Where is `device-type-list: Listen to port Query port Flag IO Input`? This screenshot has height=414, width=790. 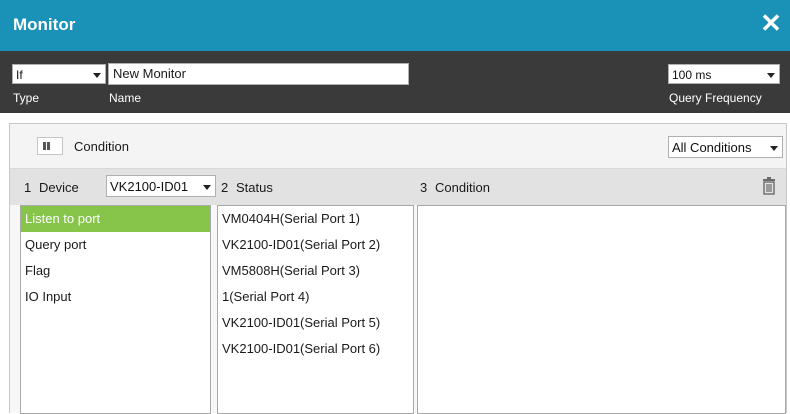
device-type-list: Listen to port Query port Flag IO Input is located at coordinates (115, 309).